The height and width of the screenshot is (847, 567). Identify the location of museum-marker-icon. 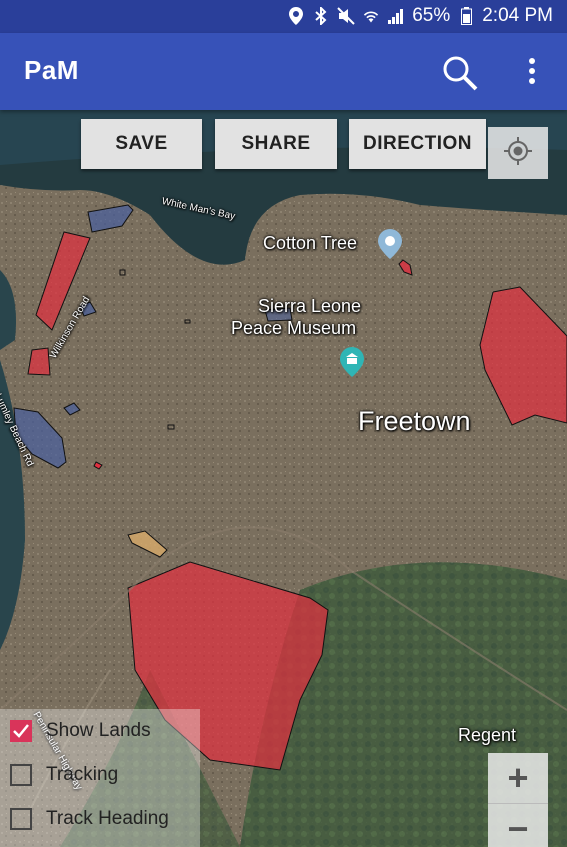
(352, 364).